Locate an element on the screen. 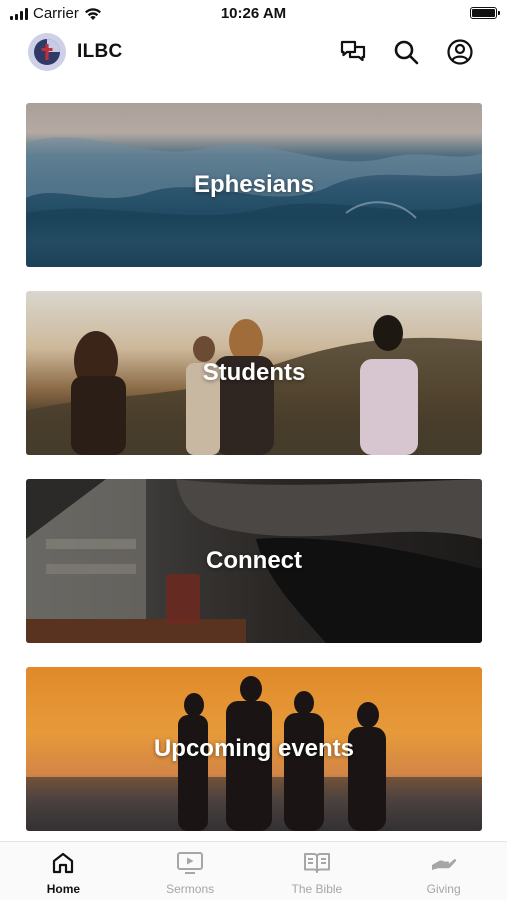 Image resolution: width=507 pixels, height=900 pixels. card-label-upcoming-events: Upcoming events is located at coordinates (254, 748).